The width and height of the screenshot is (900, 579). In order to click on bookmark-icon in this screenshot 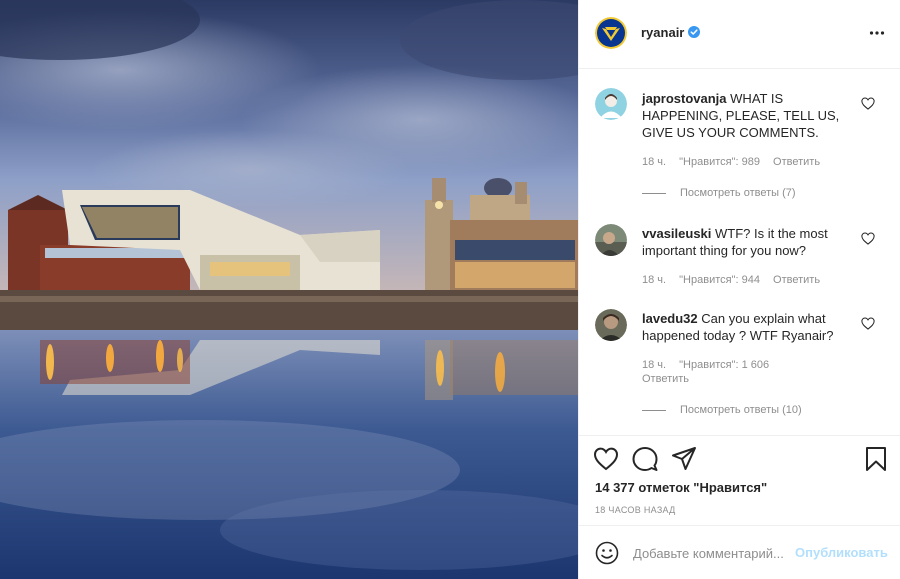, I will do `click(876, 459)`.